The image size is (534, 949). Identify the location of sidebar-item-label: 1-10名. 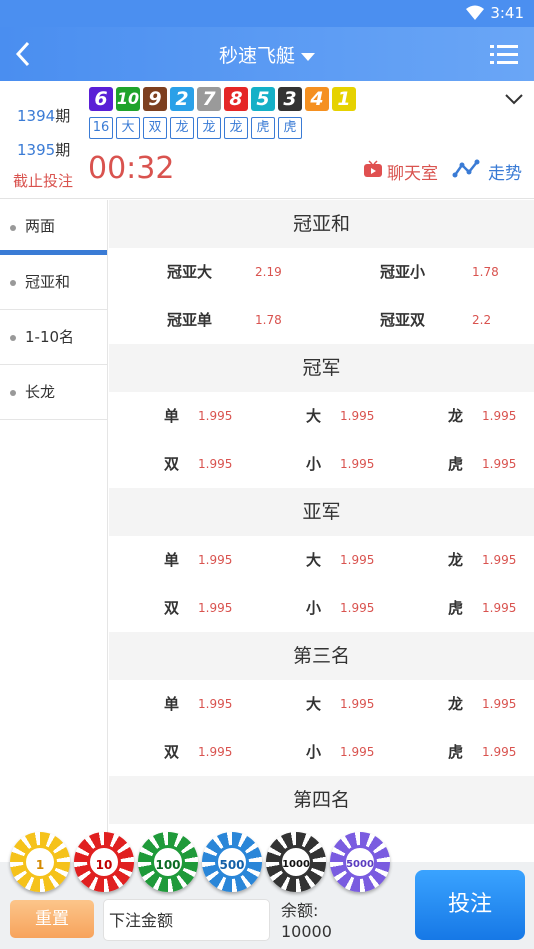
(50, 337).